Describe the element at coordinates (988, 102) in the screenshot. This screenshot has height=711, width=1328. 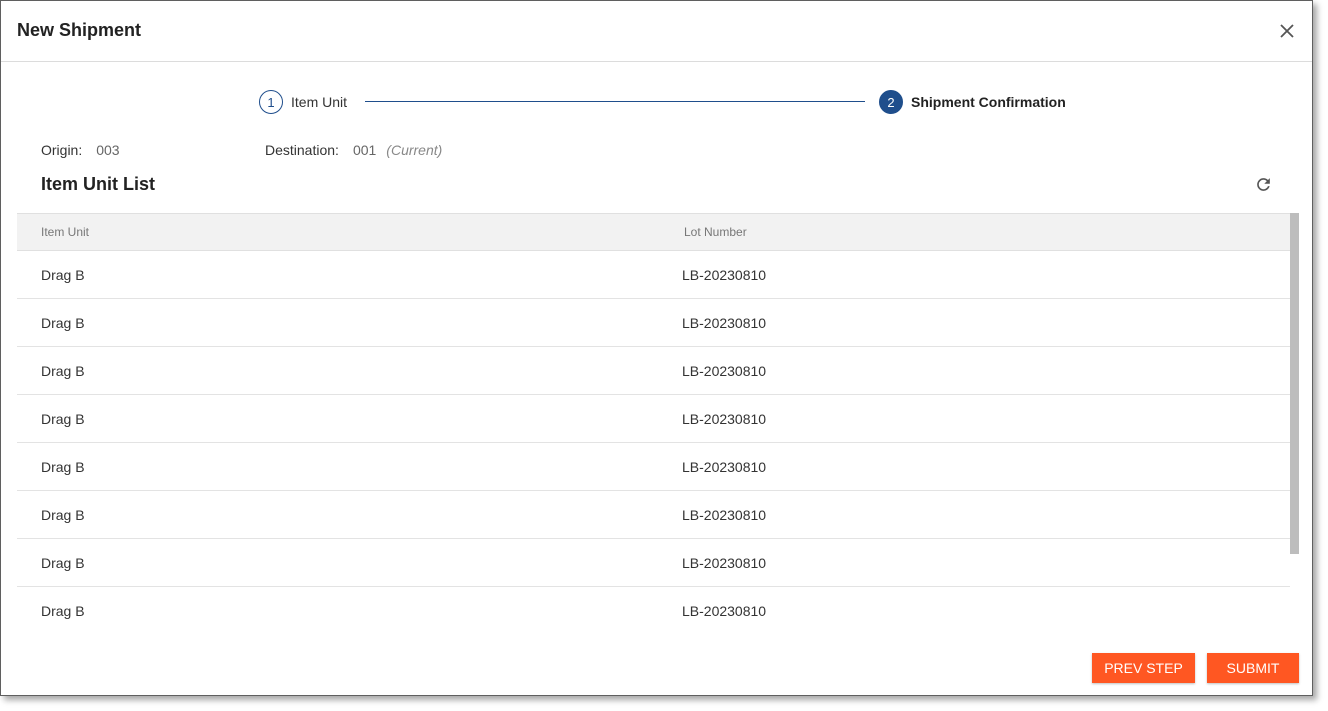
I see `step-label: Shipment Confirmation` at that location.